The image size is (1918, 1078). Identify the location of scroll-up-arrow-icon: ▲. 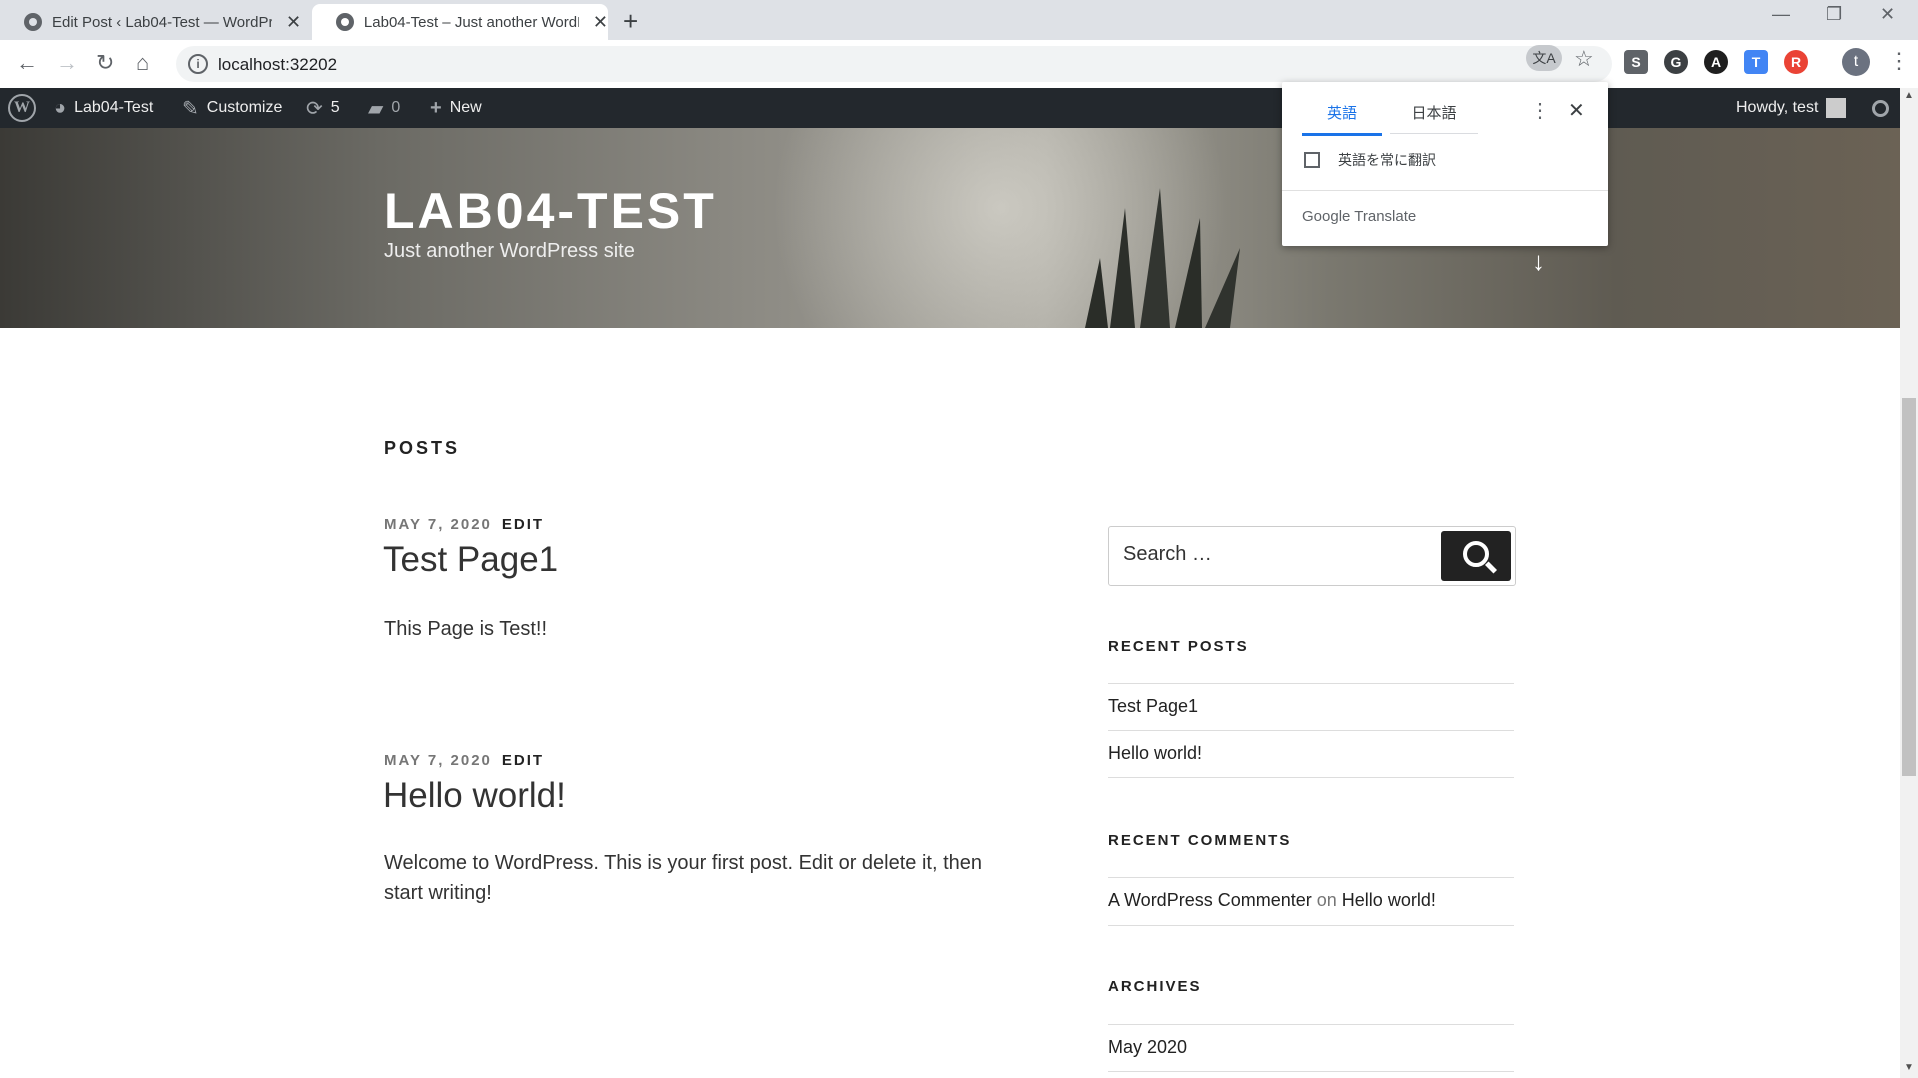
(1909, 95).